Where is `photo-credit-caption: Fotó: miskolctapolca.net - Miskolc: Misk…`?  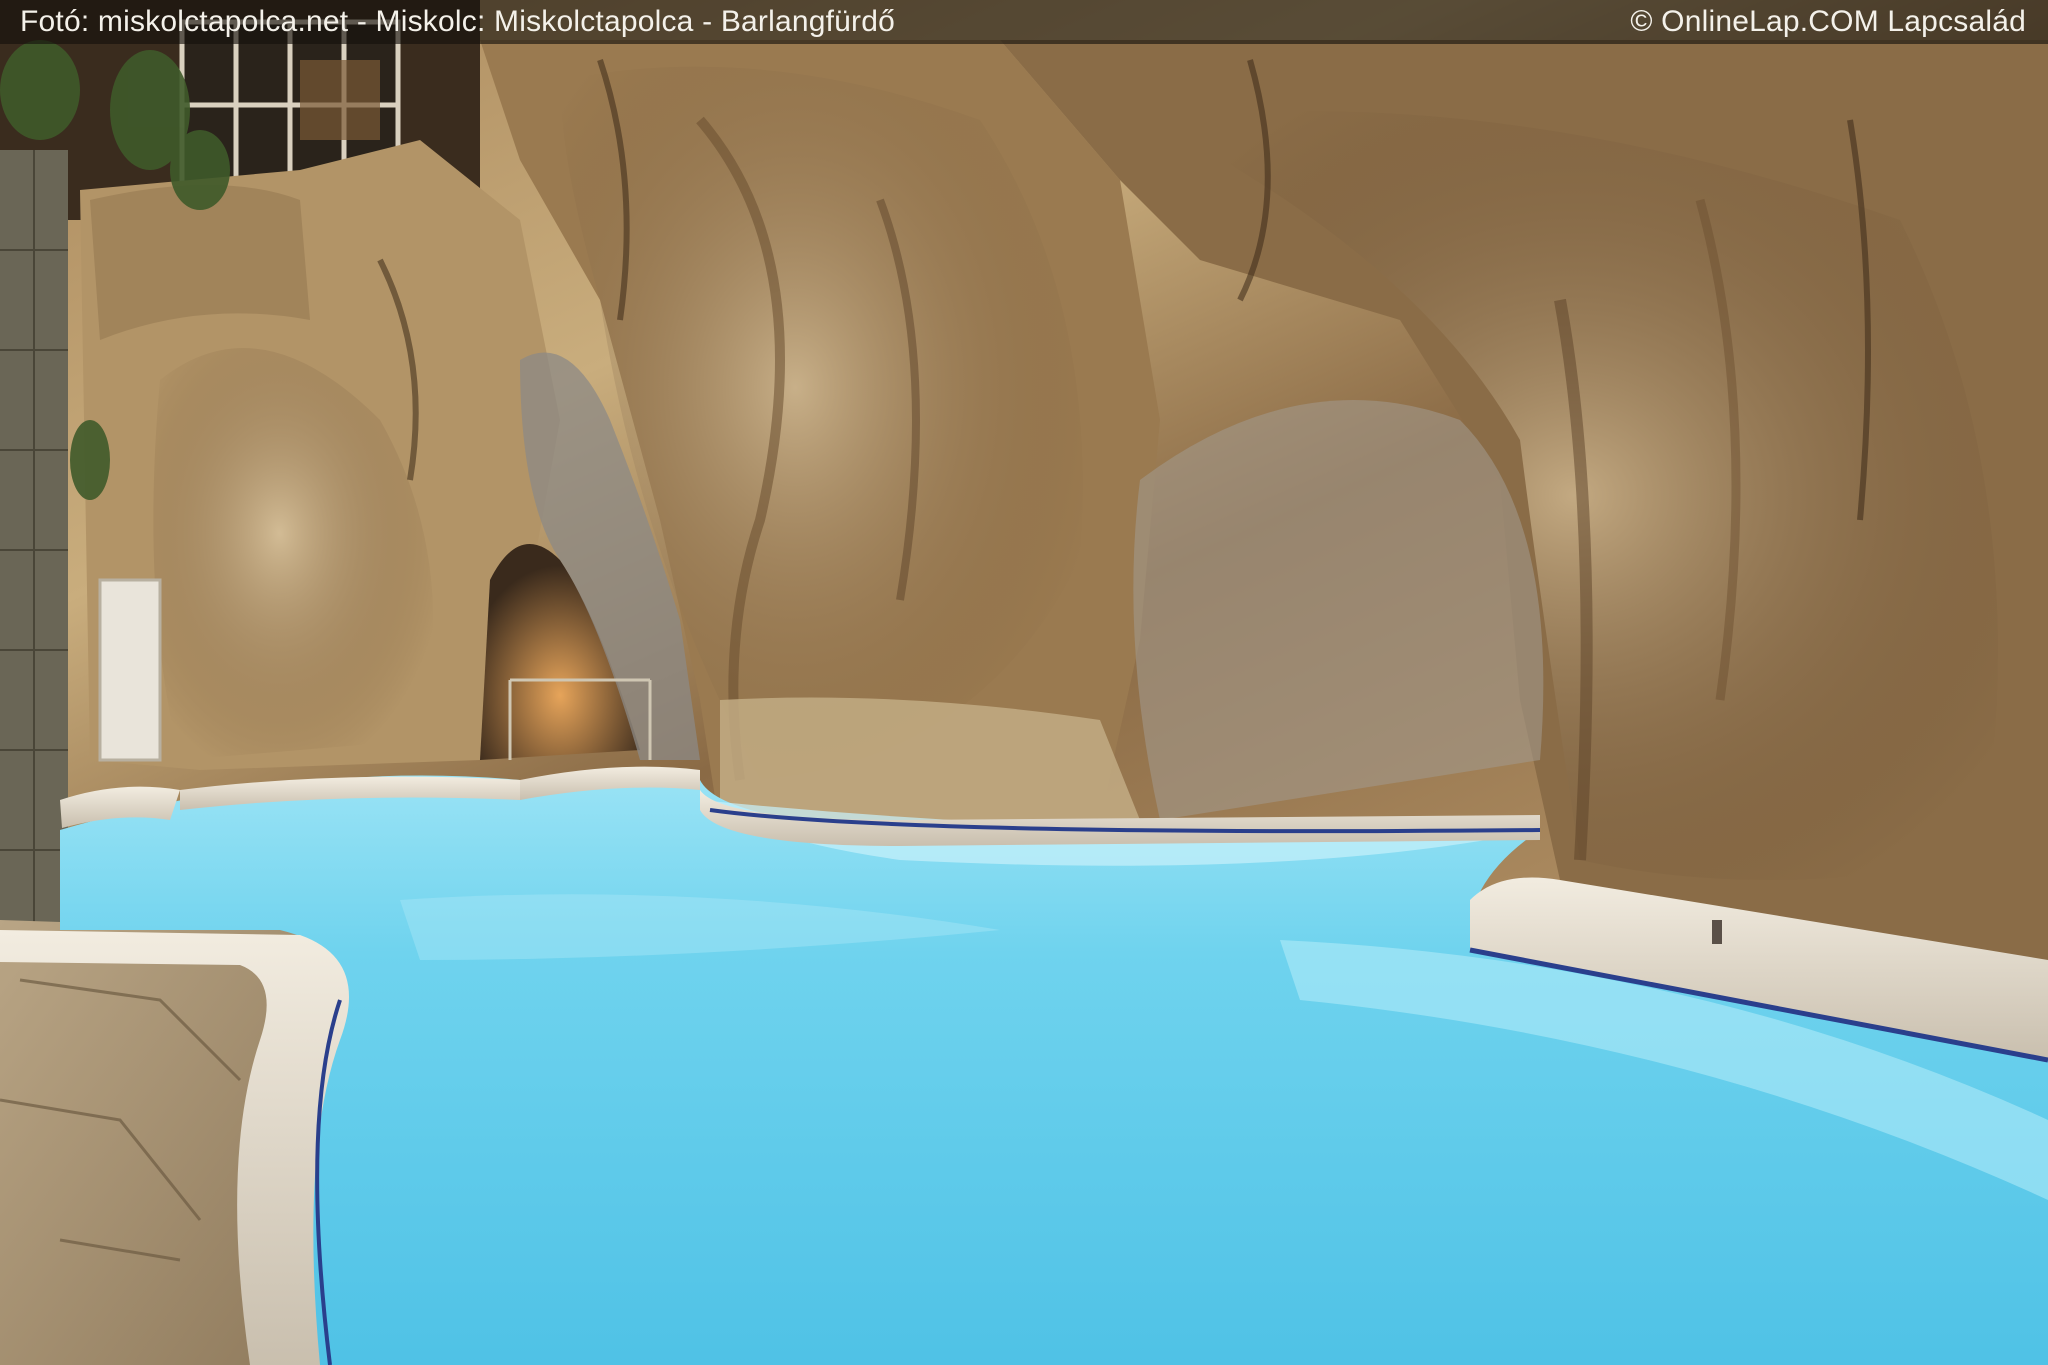 photo-credit-caption: Fotó: miskolctapolca.net - Miskolc: Misk… is located at coordinates (458, 21).